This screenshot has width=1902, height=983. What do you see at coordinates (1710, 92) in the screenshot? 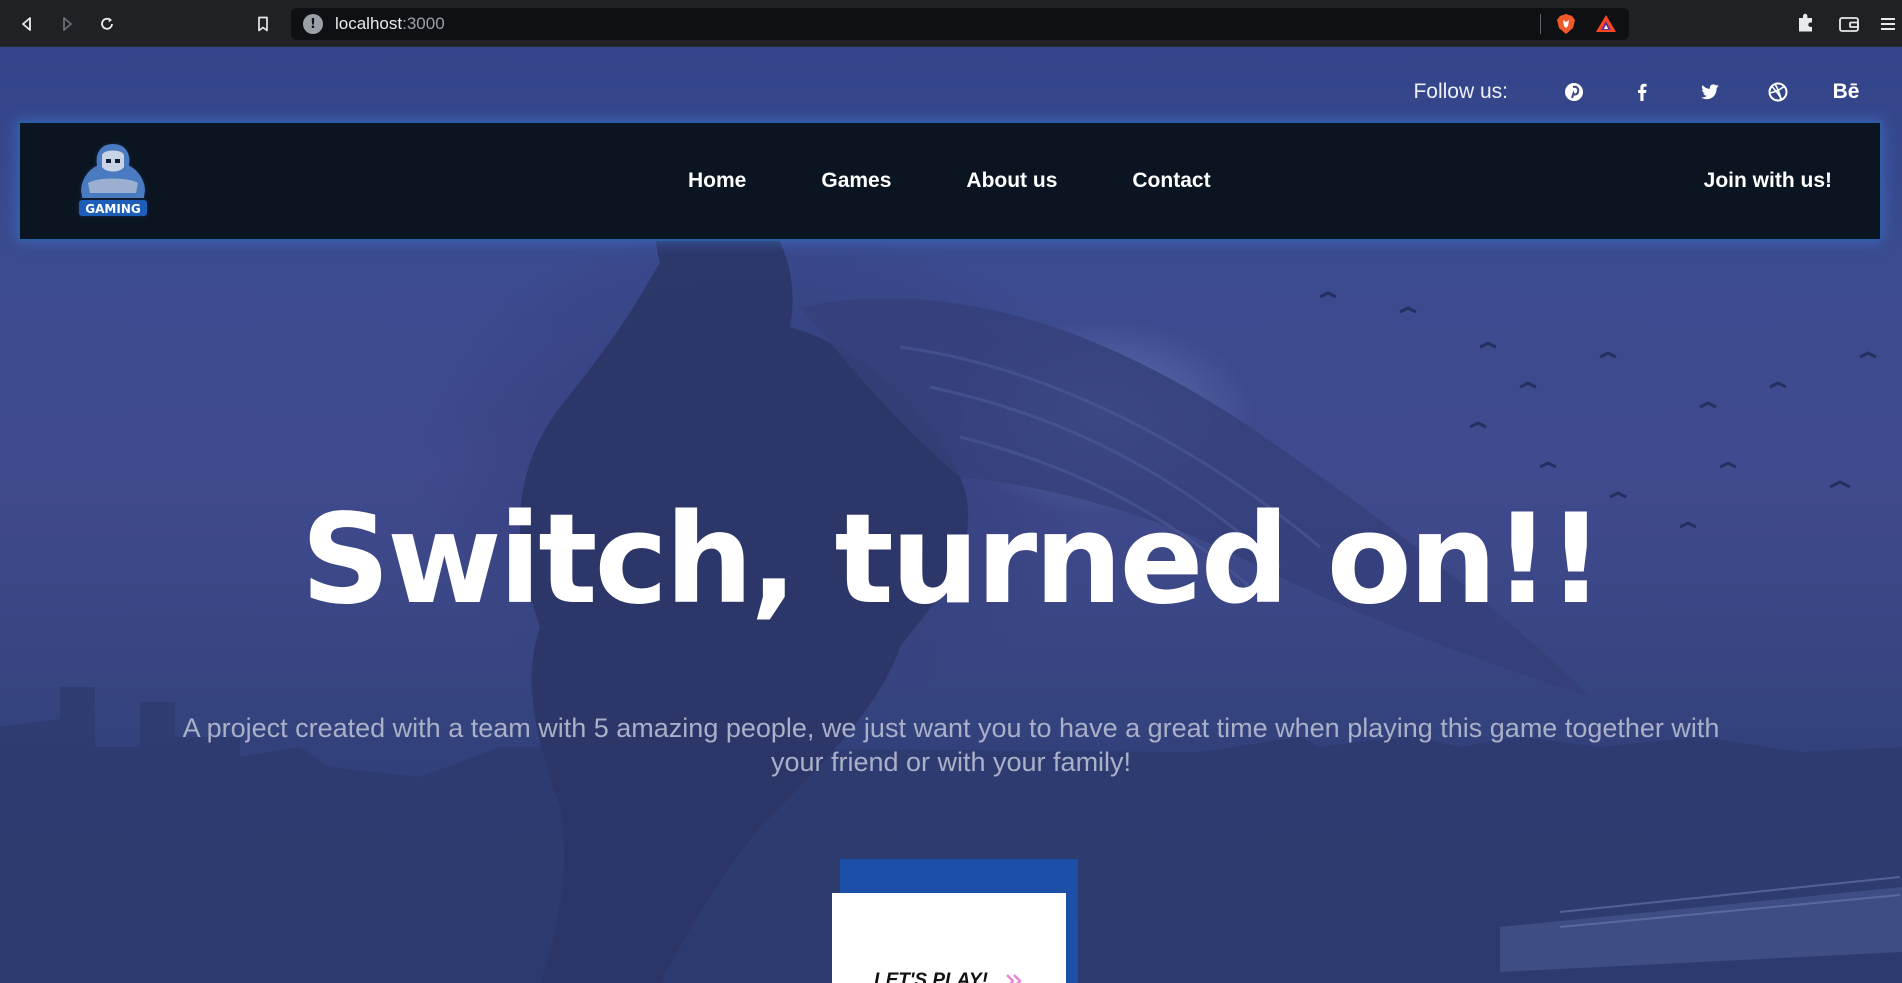
I see `twitter-icon` at bounding box center [1710, 92].